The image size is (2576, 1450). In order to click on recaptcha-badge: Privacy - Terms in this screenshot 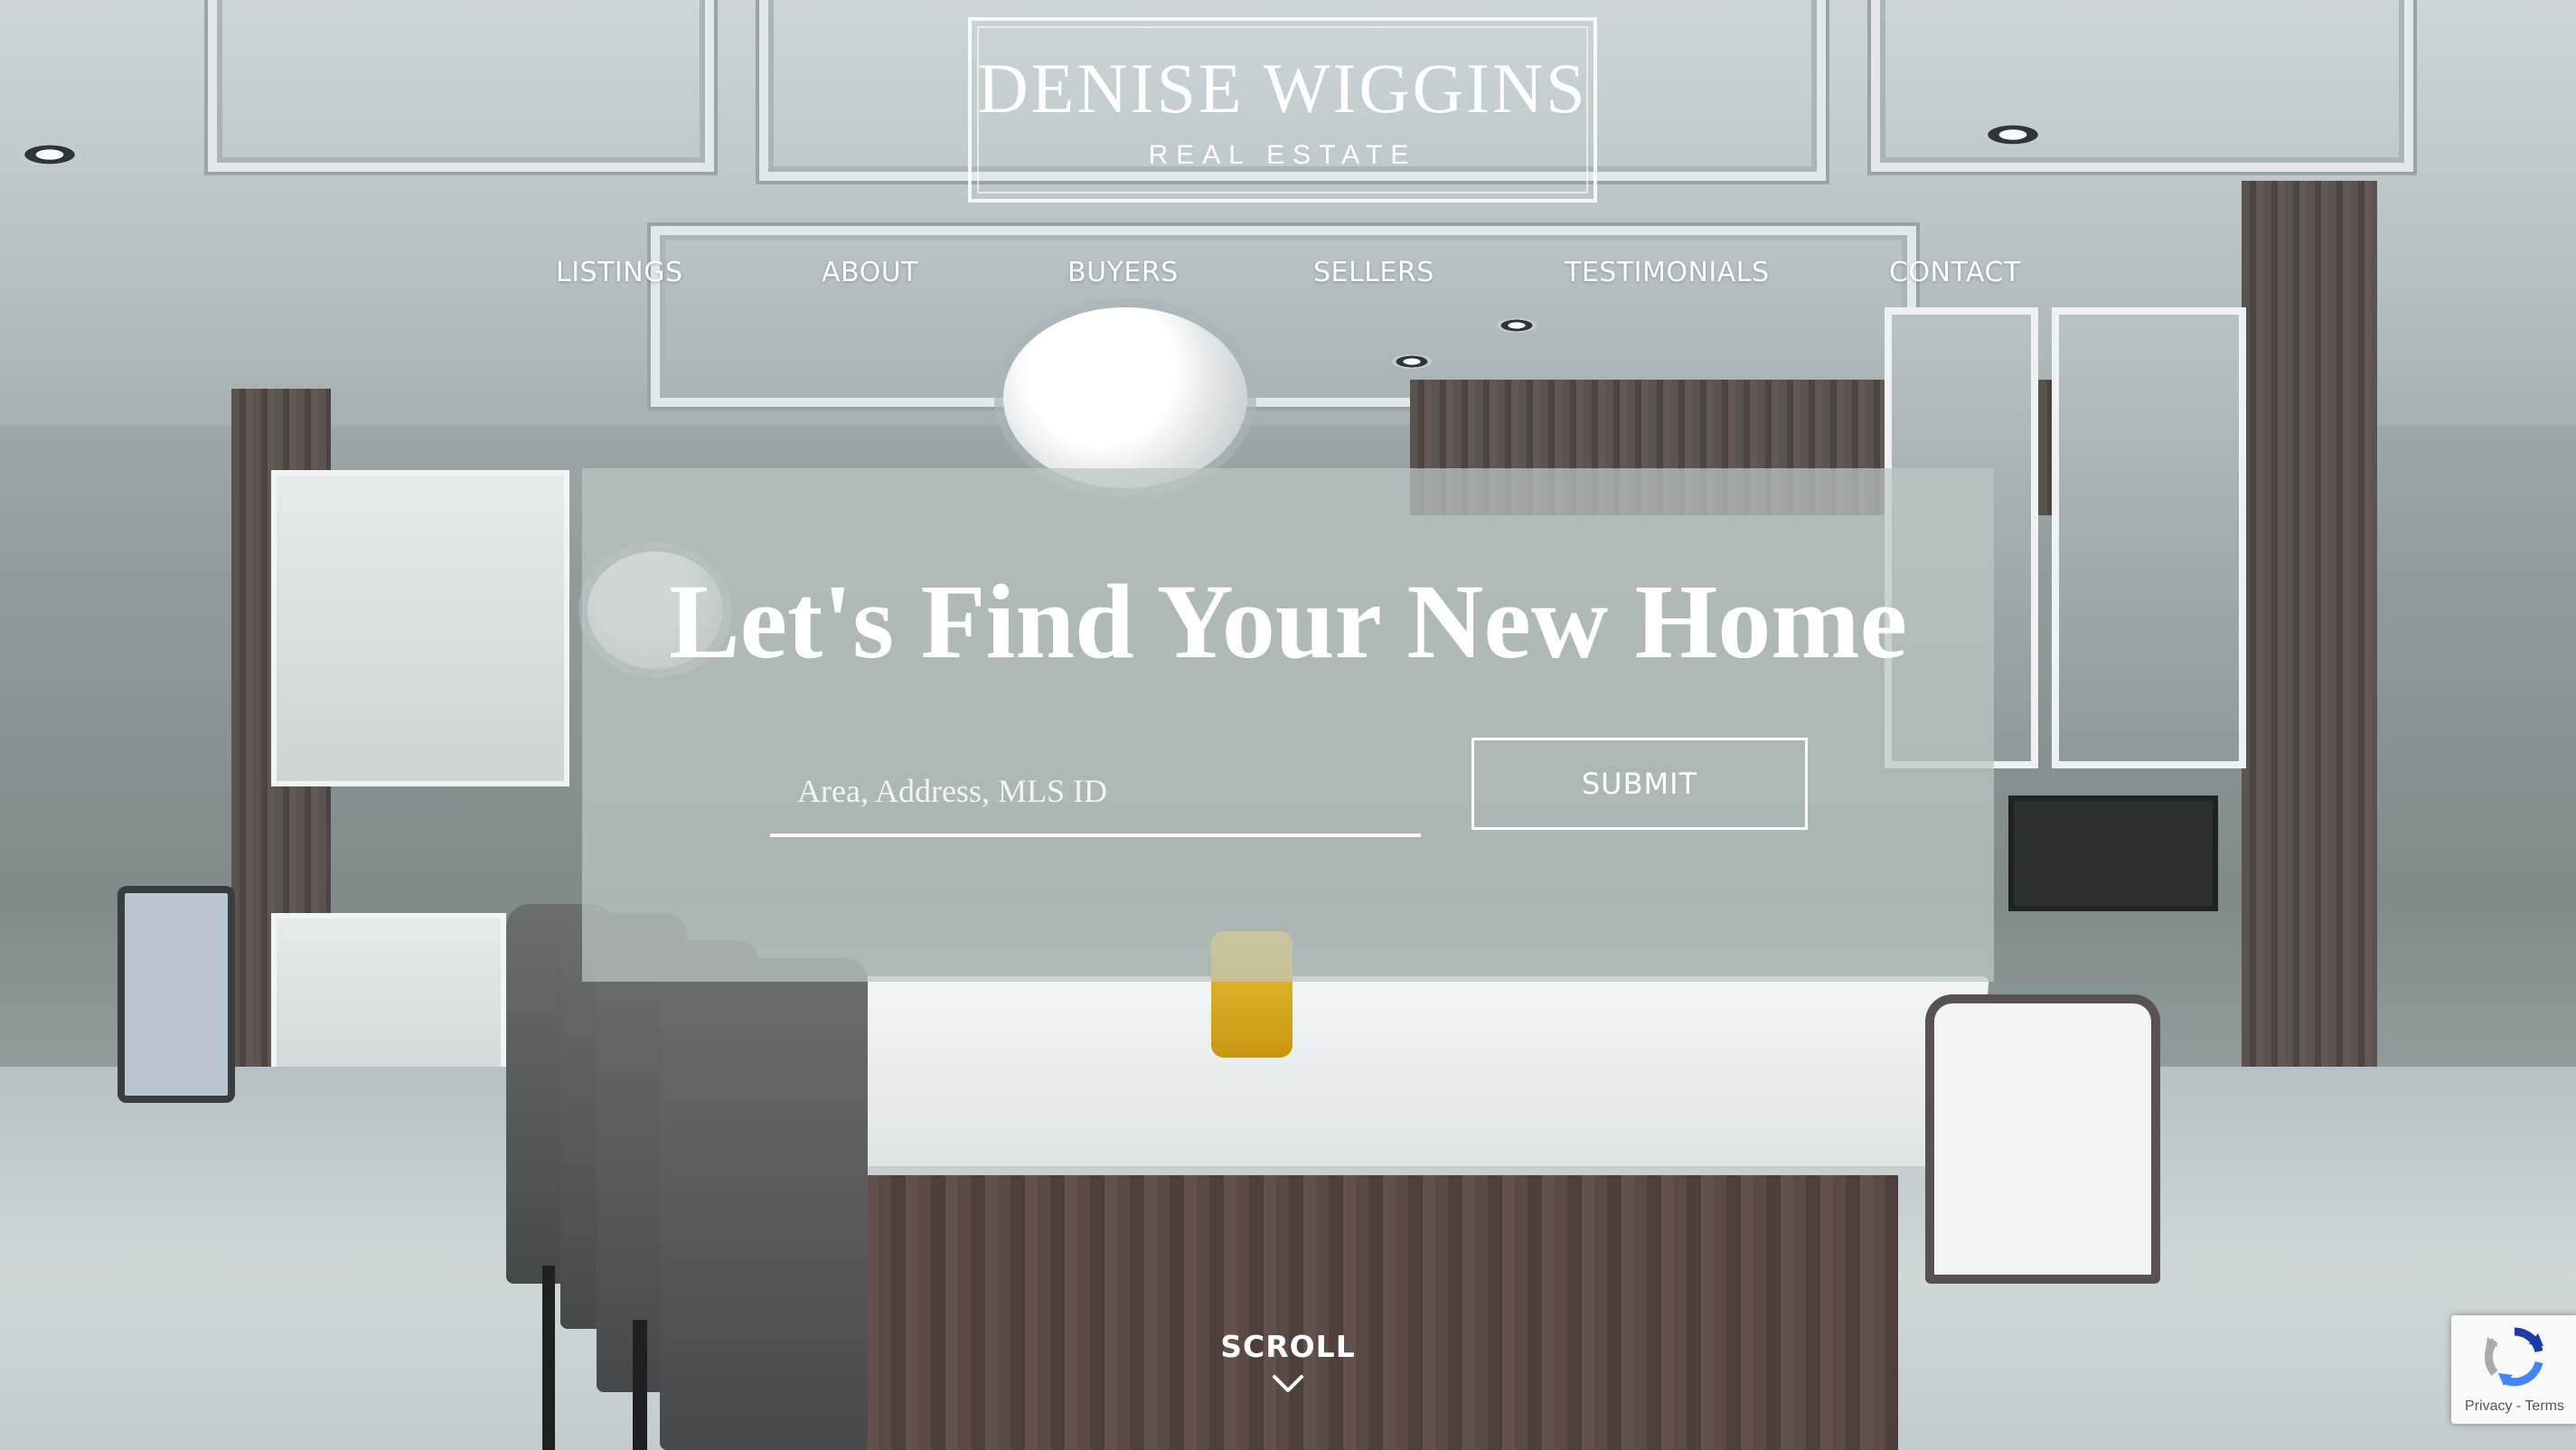, I will do `click(2514, 1370)`.